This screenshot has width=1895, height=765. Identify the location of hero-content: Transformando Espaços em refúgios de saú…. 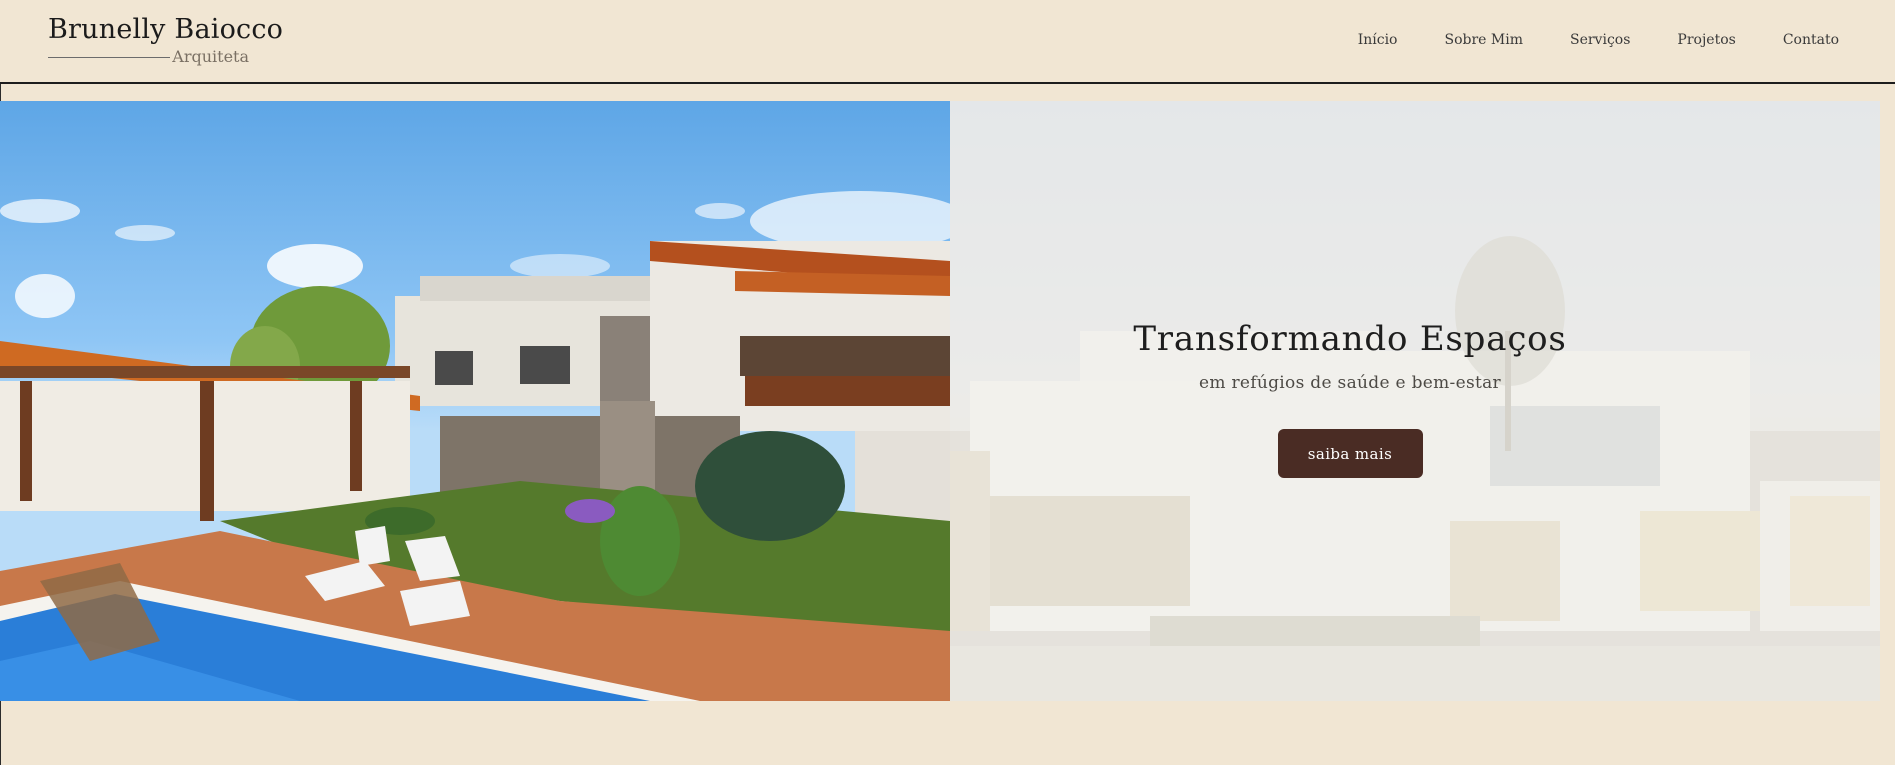
(1350, 398).